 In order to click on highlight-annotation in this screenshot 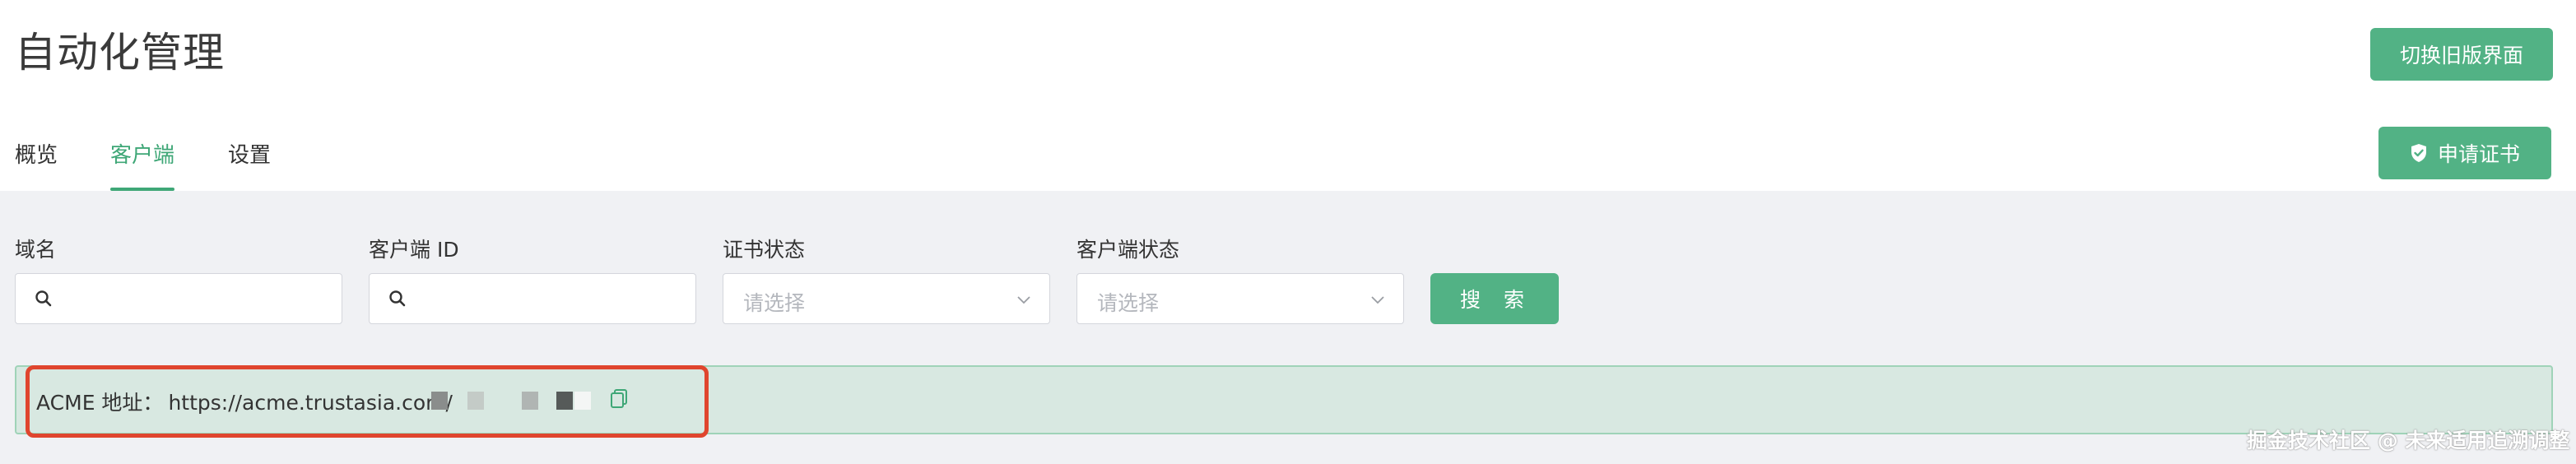, I will do `click(367, 401)`.